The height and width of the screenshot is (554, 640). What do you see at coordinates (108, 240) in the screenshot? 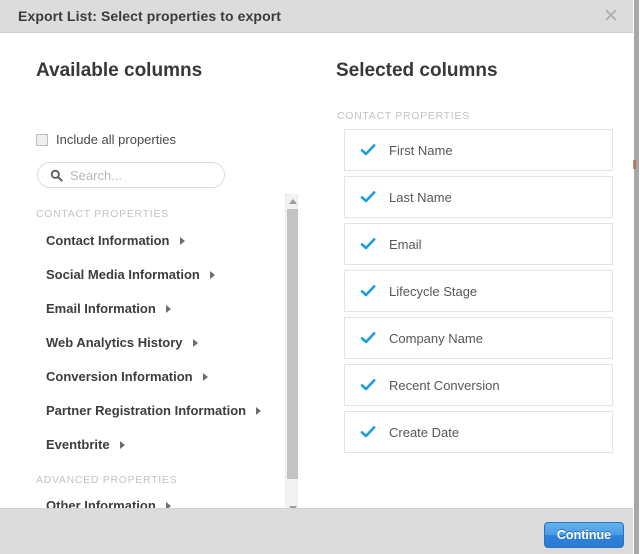
I see `tree-item-label: Contact Information` at bounding box center [108, 240].